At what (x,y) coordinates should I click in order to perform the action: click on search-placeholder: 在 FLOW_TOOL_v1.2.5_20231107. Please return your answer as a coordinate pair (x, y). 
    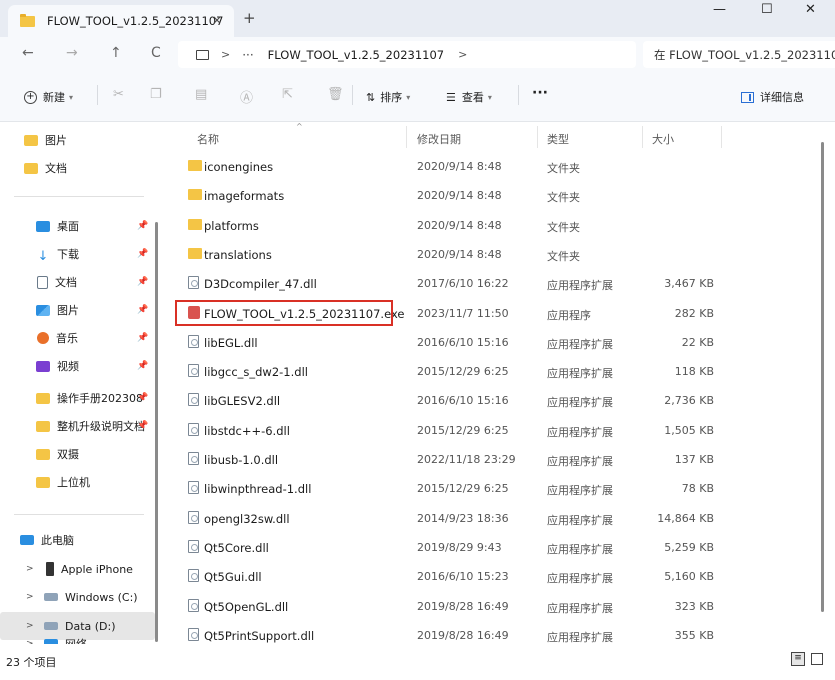
    Looking at the image, I should click on (744, 54).